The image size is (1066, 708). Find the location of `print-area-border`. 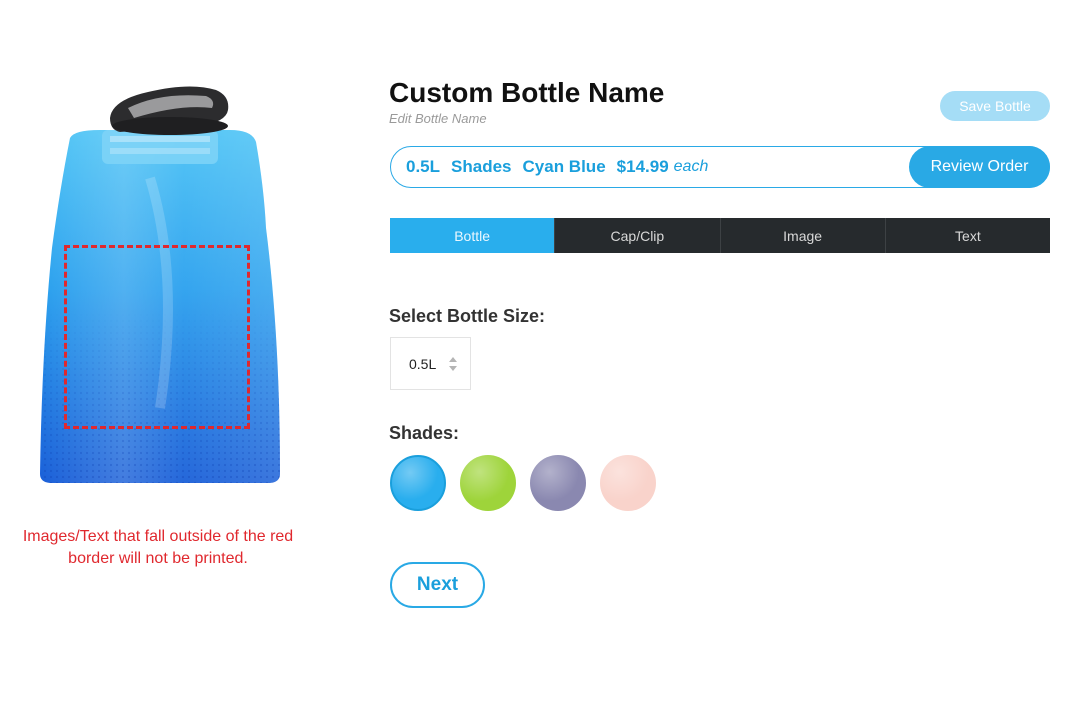

print-area-border is located at coordinates (157, 337).